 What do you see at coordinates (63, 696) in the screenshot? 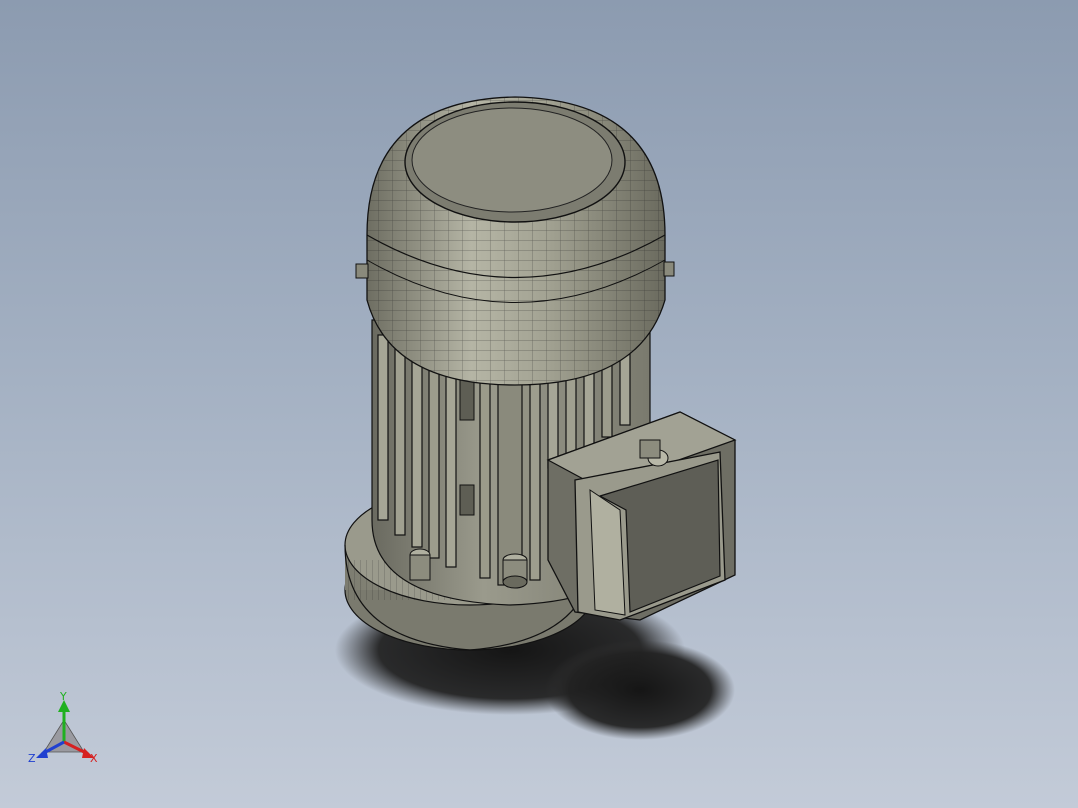
I see `y-axis-label: Y` at bounding box center [63, 696].